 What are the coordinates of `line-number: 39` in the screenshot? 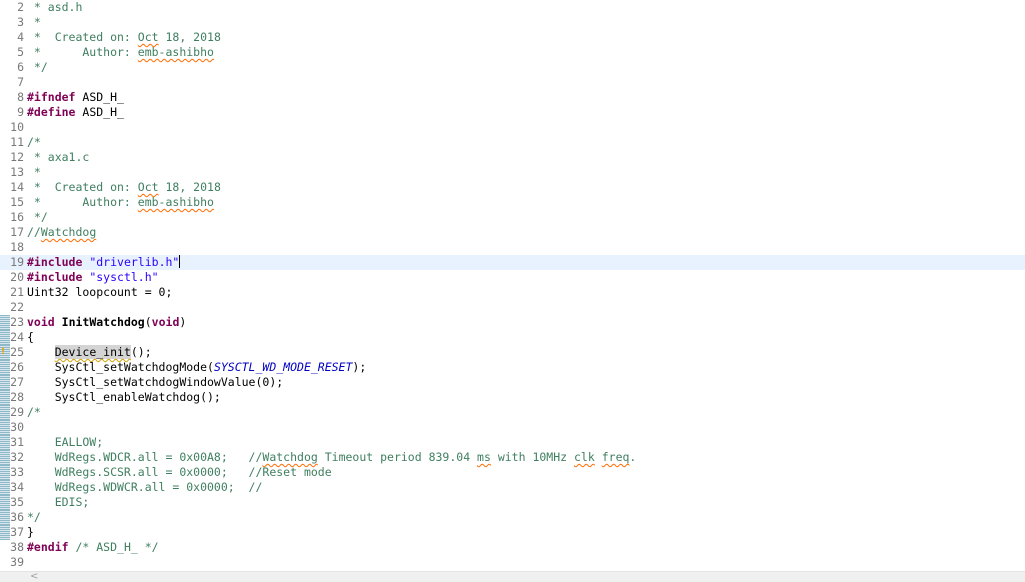 It's located at (17, 562).